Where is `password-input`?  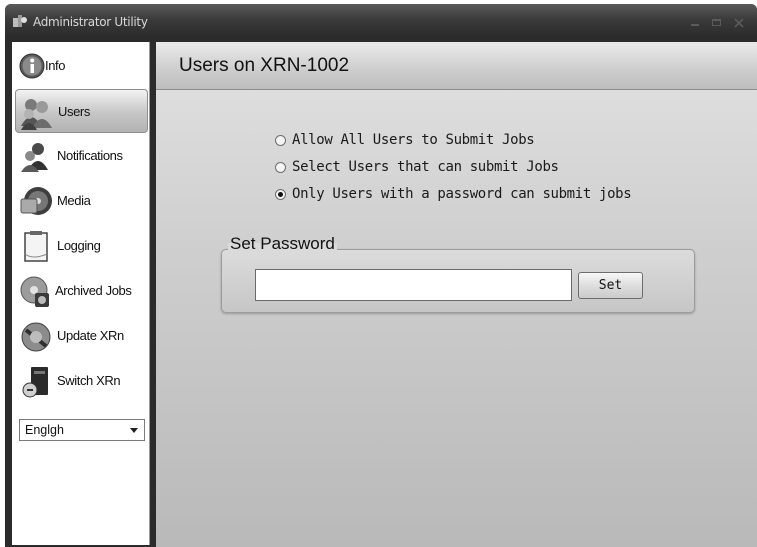
password-input is located at coordinates (413, 285).